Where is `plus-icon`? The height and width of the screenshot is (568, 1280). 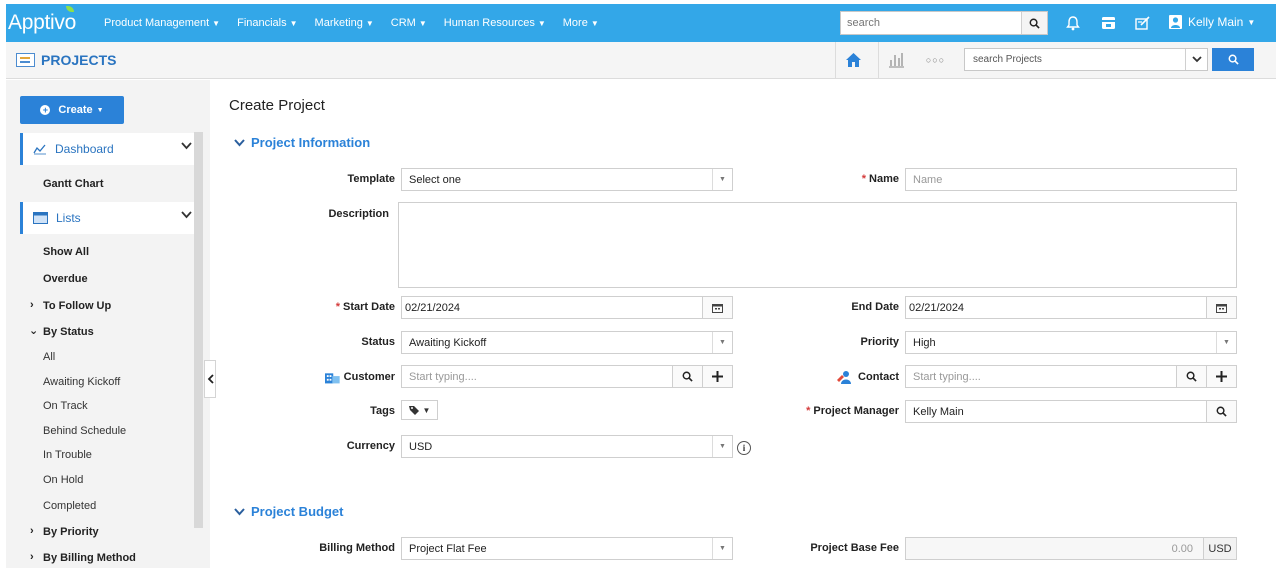
plus-icon is located at coordinates (1221, 376).